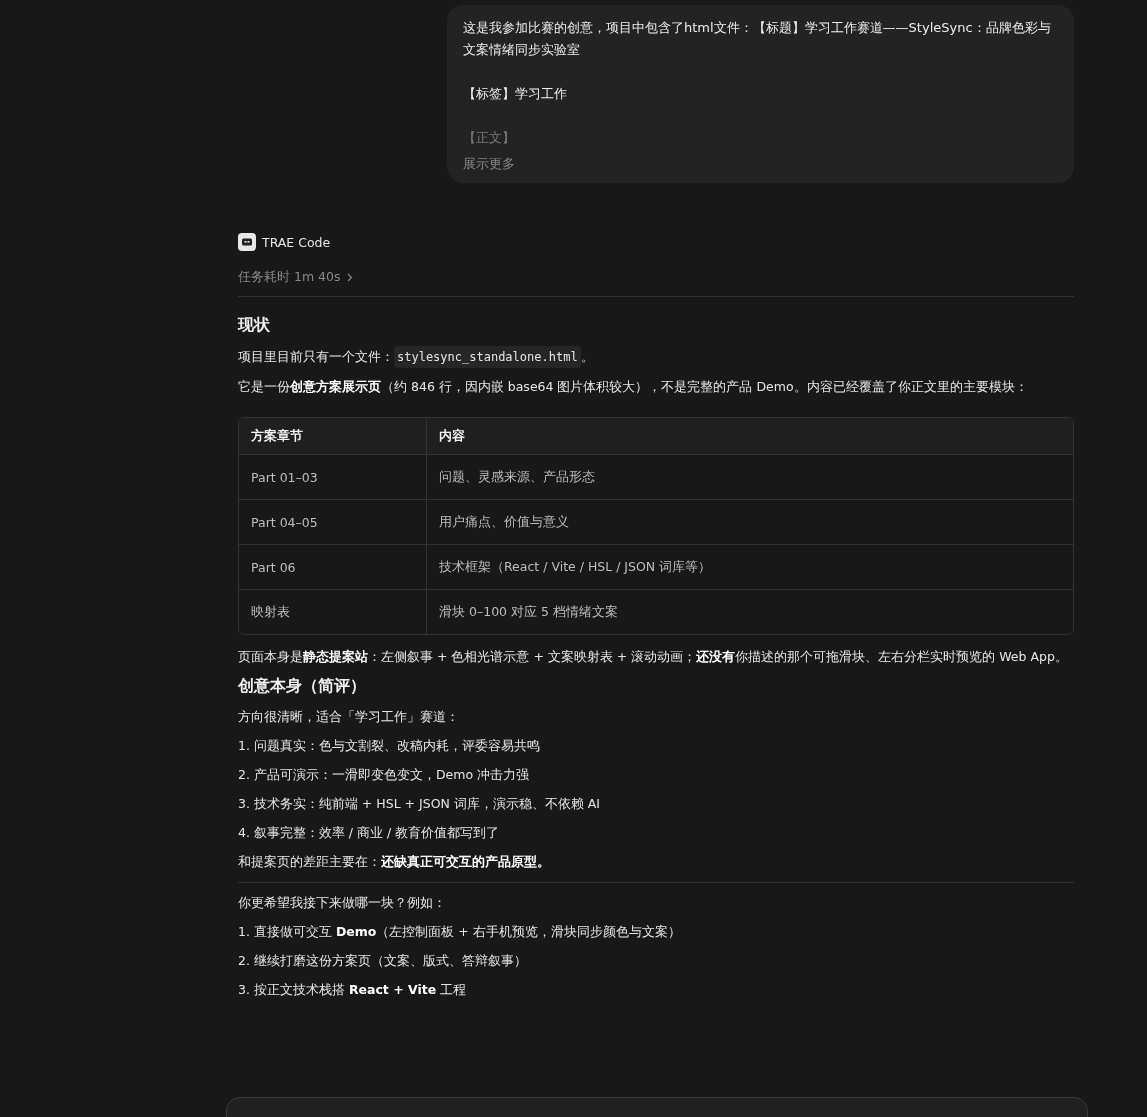  What do you see at coordinates (349, 277) in the screenshot?
I see `chevron-icon` at bounding box center [349, 277].